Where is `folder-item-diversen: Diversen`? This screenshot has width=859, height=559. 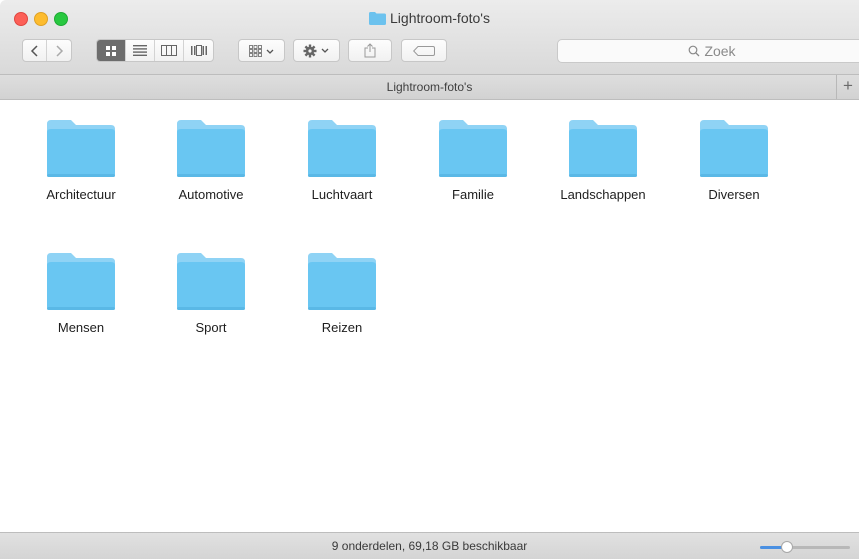 folder-item-diversen: Diversen is located at coordinates (734, 160).